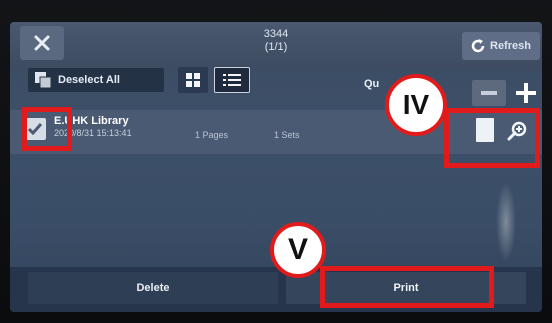  I want to click on quantity-plus-button, so click(526, 93).